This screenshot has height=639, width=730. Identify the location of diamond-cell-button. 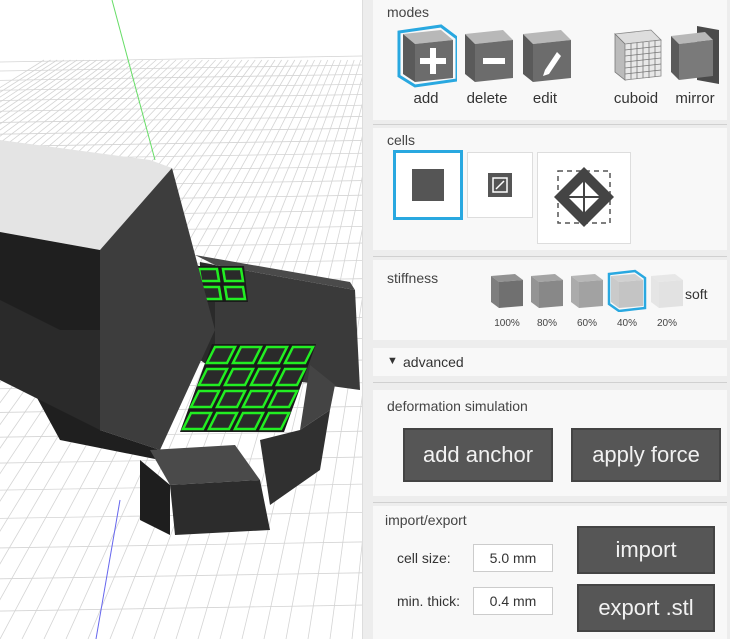
(584, 198).